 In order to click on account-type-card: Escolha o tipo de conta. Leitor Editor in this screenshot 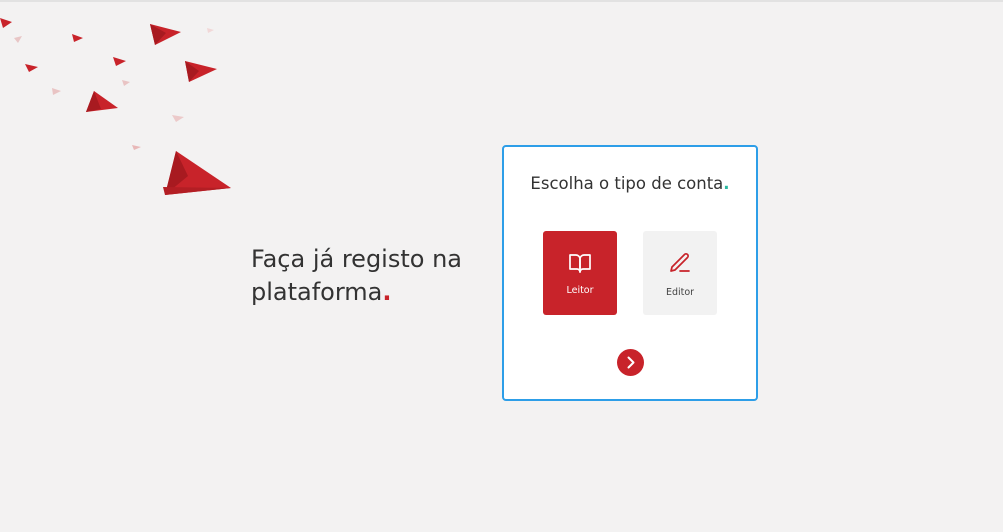, I will do `click(630, 273)`.